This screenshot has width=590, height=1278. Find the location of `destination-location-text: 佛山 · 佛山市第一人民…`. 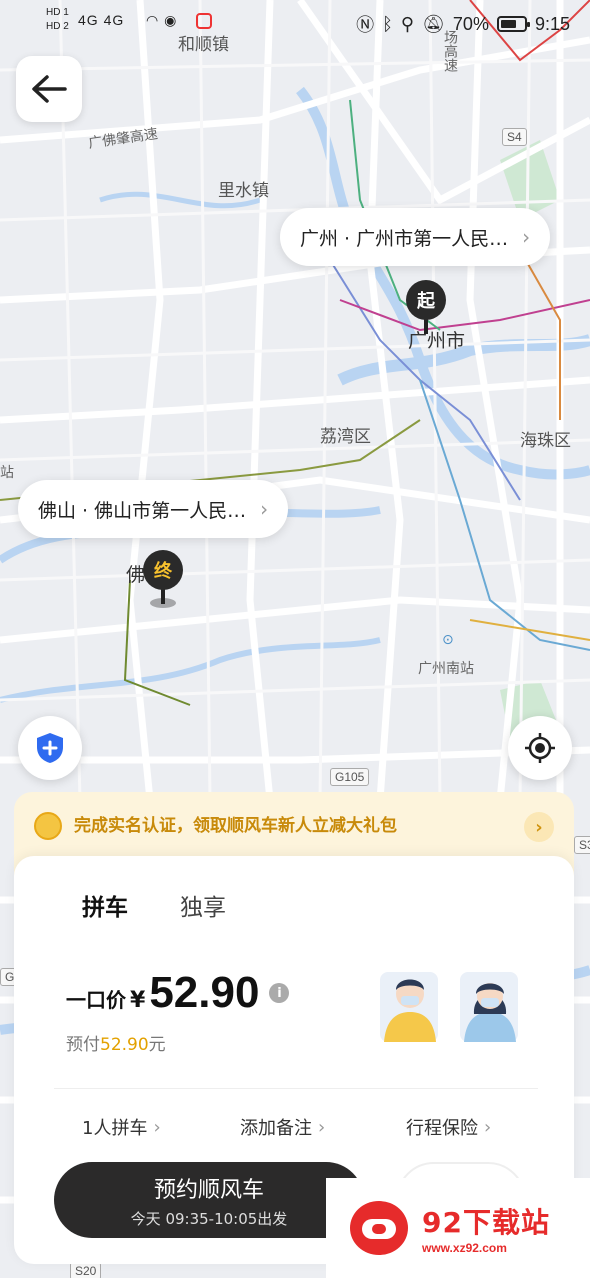

destination-location-text: 佛山 · 佛山市第一人民… is located at coordinates (142, 510).